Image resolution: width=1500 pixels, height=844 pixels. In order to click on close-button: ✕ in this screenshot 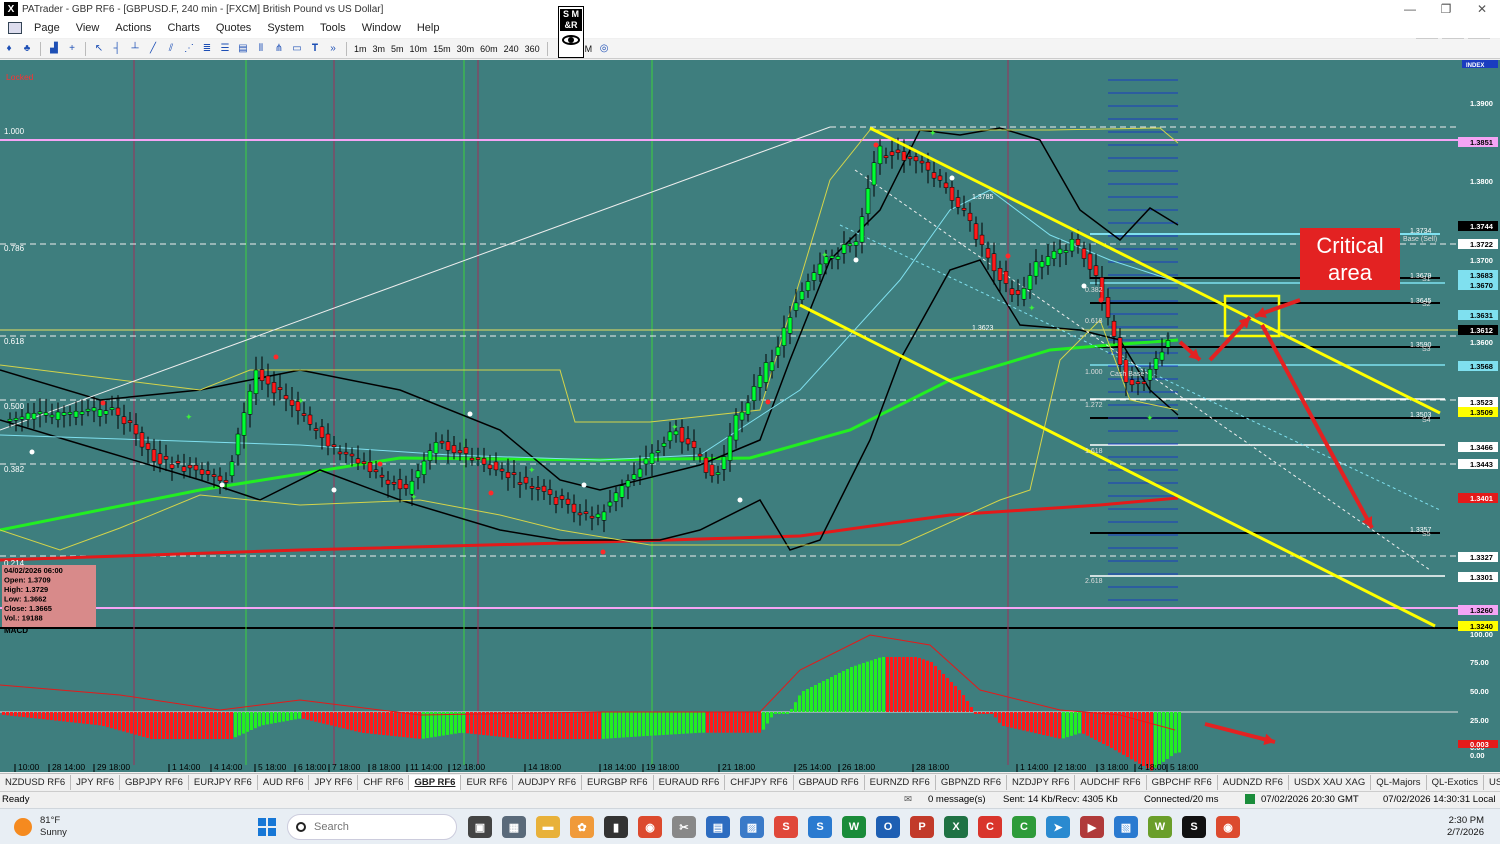, I will do `click(1482, 9)`.